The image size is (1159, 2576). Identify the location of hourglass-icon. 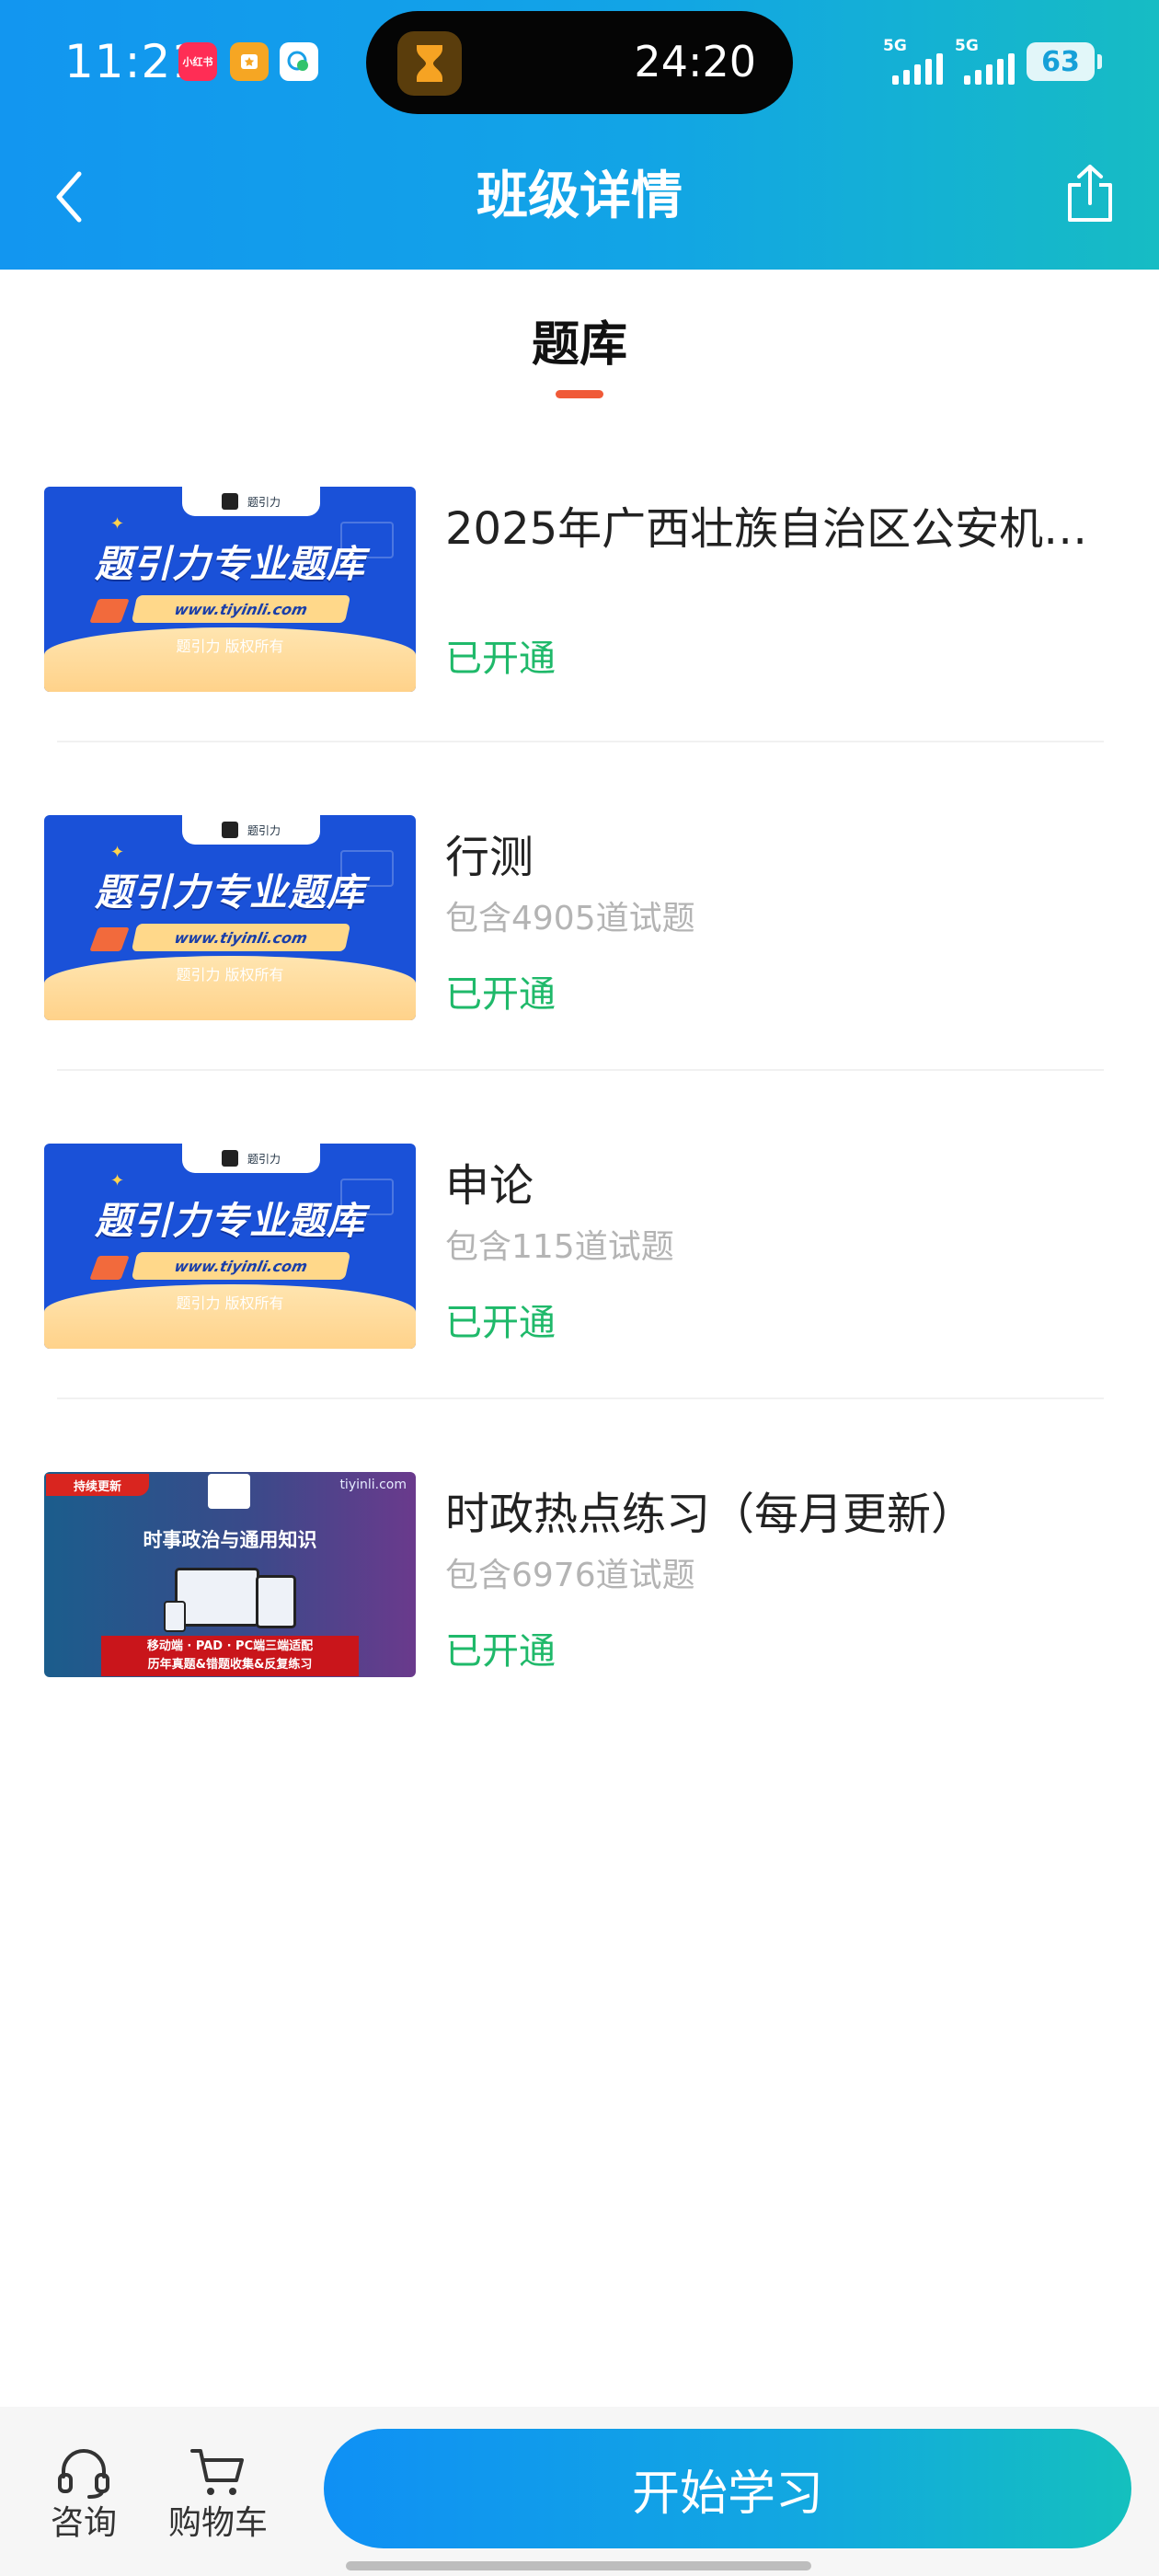
(429, 63).